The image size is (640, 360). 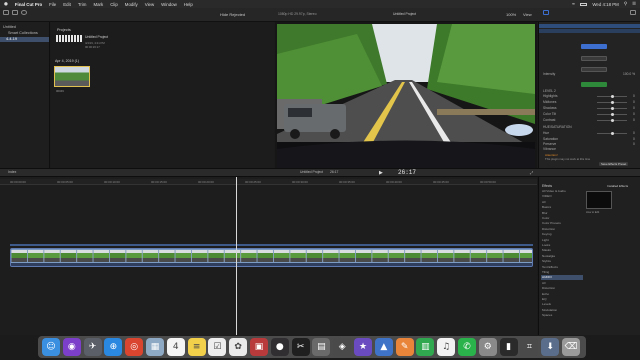 I want to click on chrome-icon: ◎, so click(x=134, y=347).